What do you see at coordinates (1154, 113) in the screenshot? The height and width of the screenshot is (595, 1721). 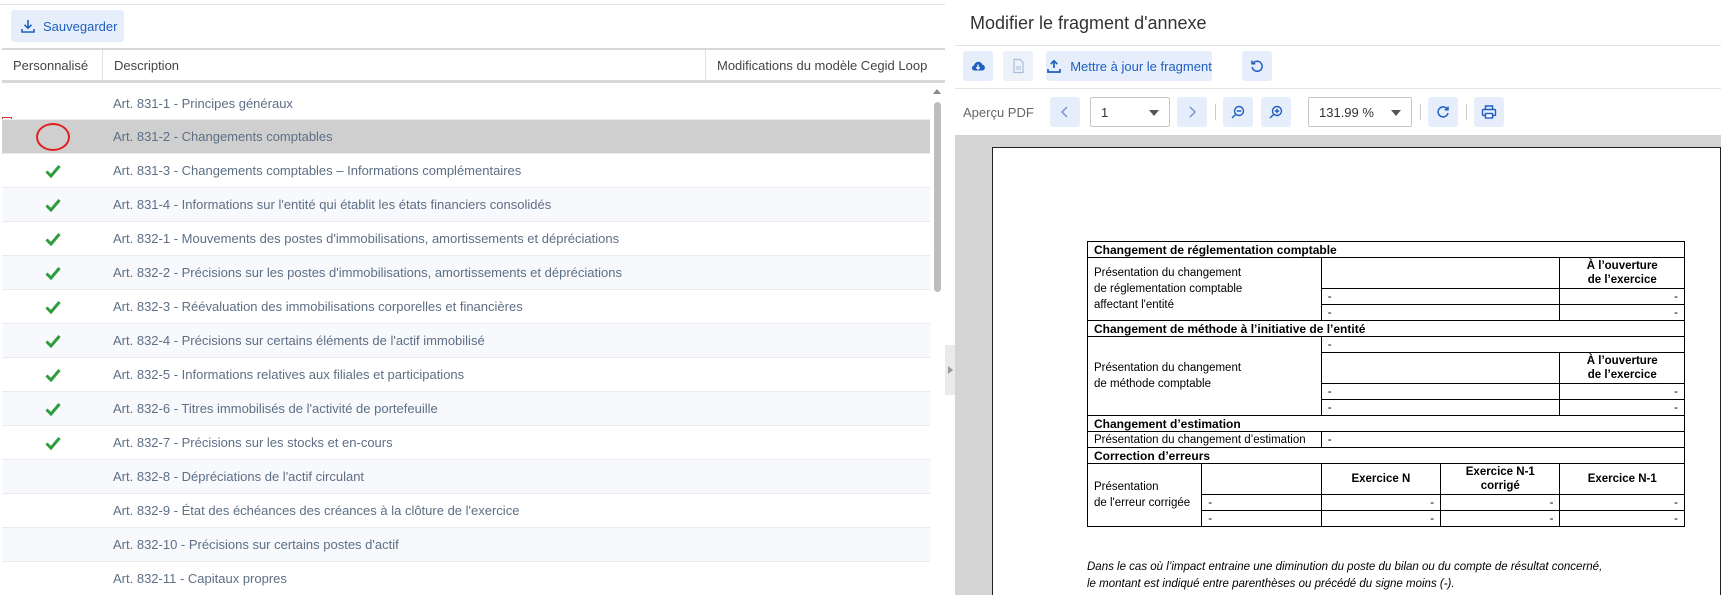 I see `chevron-down-icon` at bounding box center [1154, 113].